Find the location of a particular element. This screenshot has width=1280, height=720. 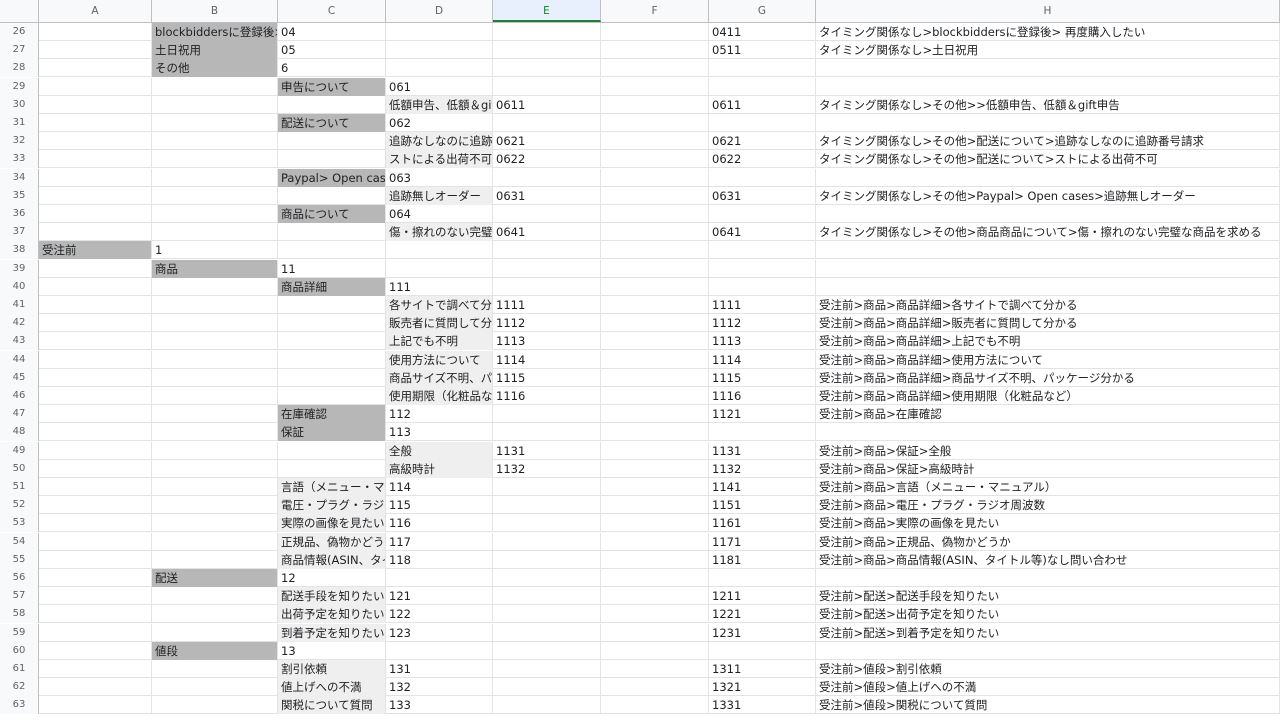

cell-c: 12 is located at coordinates (332, 578).